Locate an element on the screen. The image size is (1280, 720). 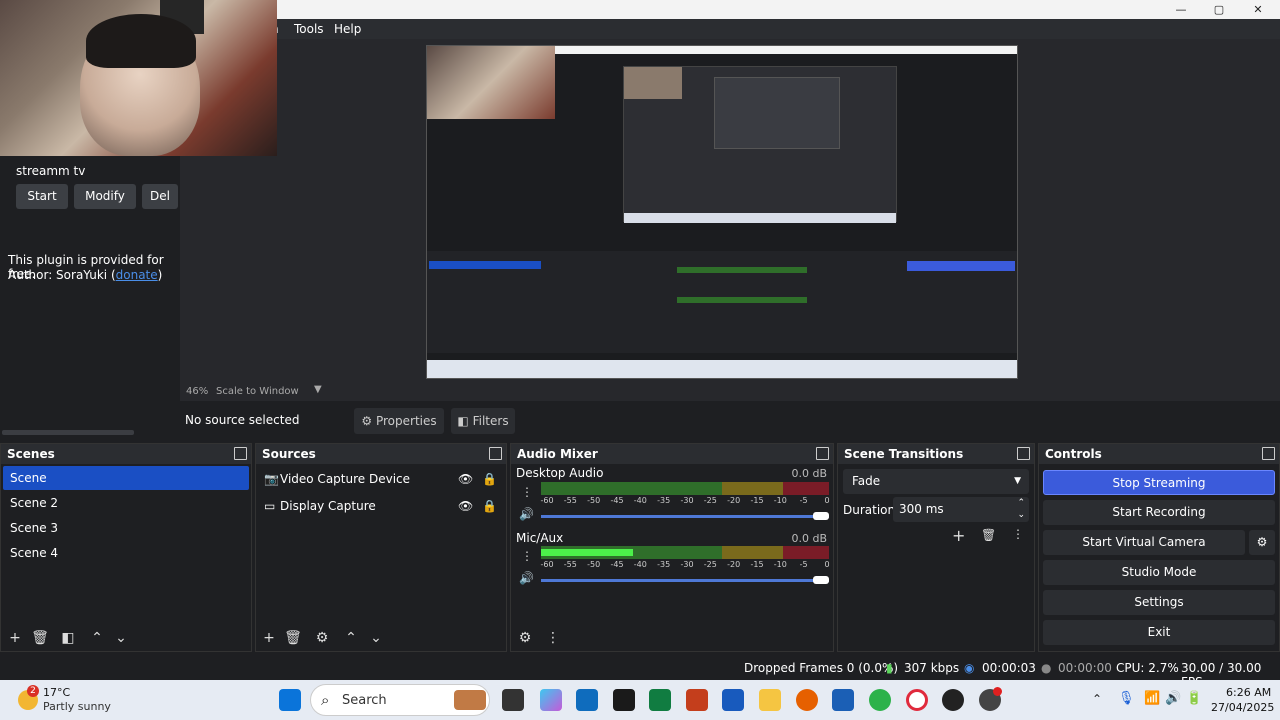
outlook-icon is located at coordinates (587, 700).